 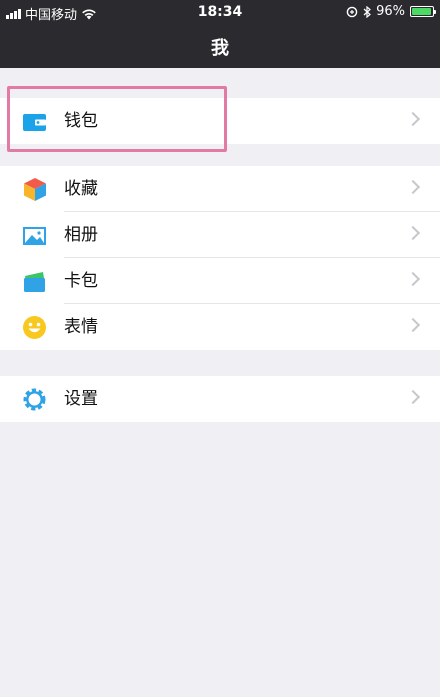 I want to click on location-lock-icon, so click(x=352, y=11).